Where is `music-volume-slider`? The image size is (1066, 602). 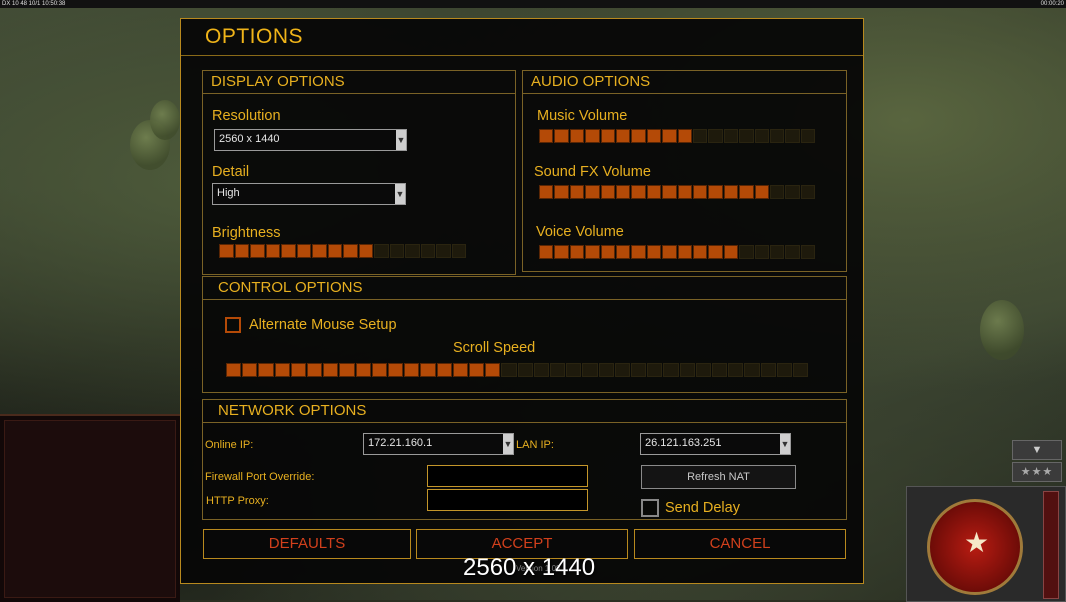 music-volume-slider is located at coordinates (678, 136).